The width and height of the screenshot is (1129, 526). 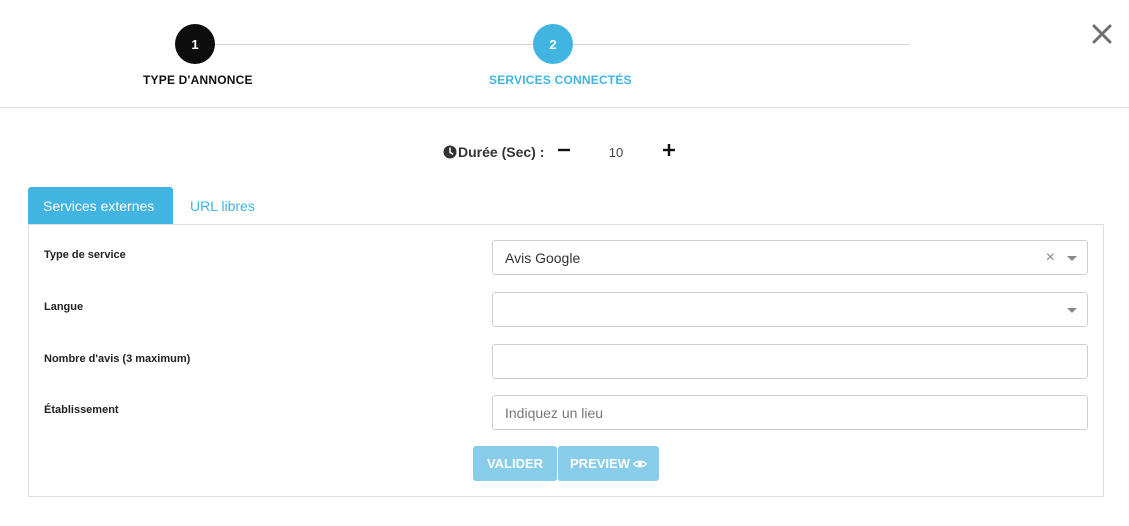 What do you see at coordinates (501, 152) in the screenshot?
I see `duration-label: Durée (Sec) :` at bounding box center [501, 152].